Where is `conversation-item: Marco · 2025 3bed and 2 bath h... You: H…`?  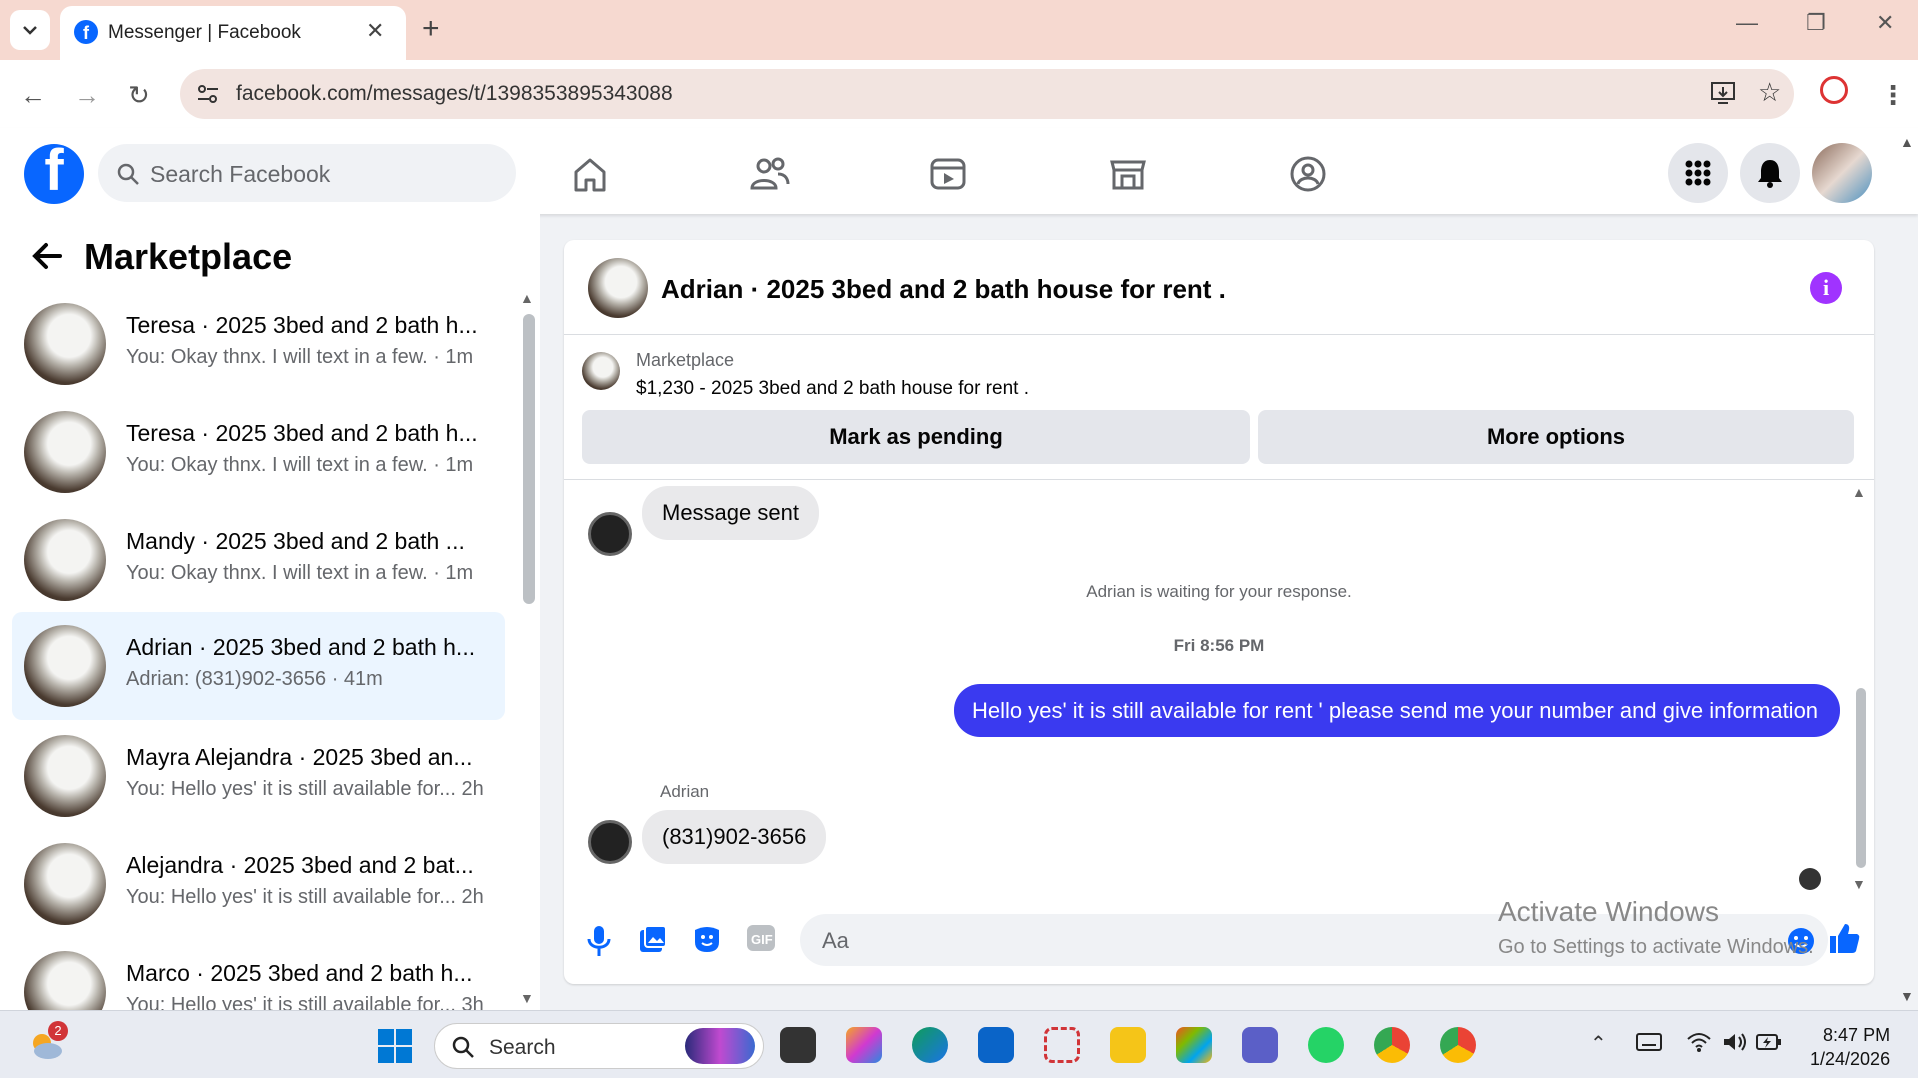
conversation-item: Marco · 2025 3bed and 2 bath h... You: H… is located at coordinates (258, 974).